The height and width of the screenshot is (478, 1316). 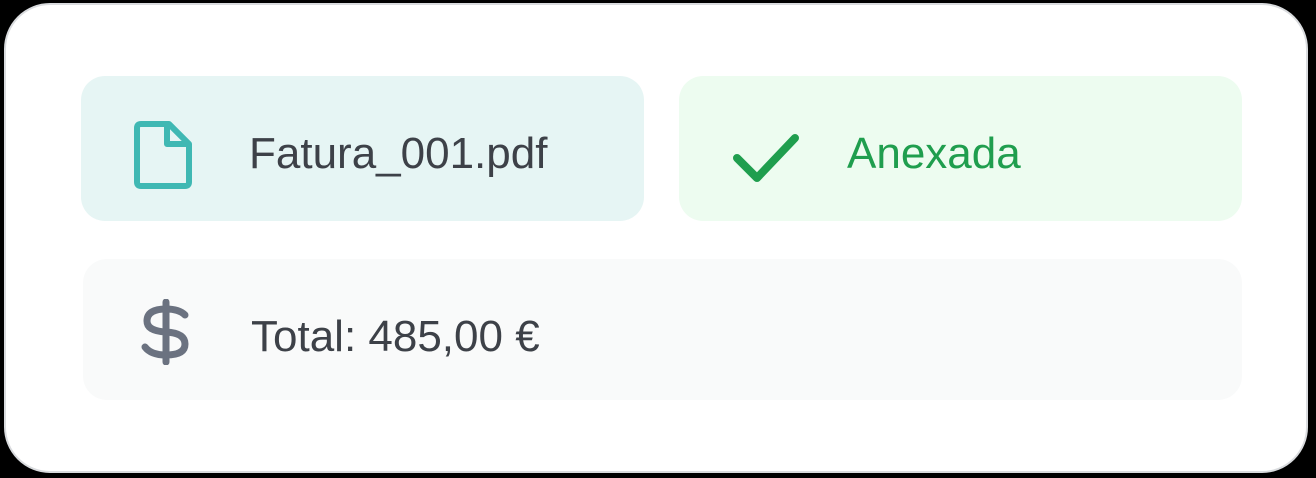 What do you see at coordinates (934, 153) in the screenshot?
I see `status-label: Anexada` at bounding box center [934, 153].